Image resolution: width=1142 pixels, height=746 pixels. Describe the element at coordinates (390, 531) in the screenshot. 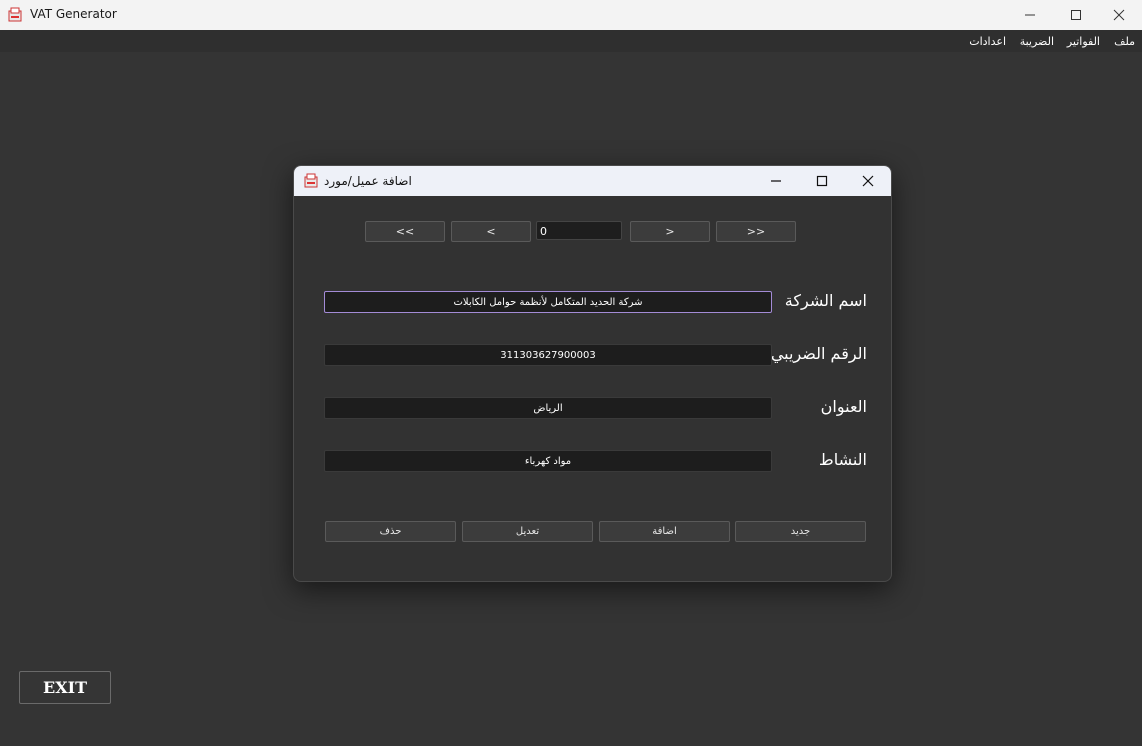

I see `delete-button: حذف` at that location.